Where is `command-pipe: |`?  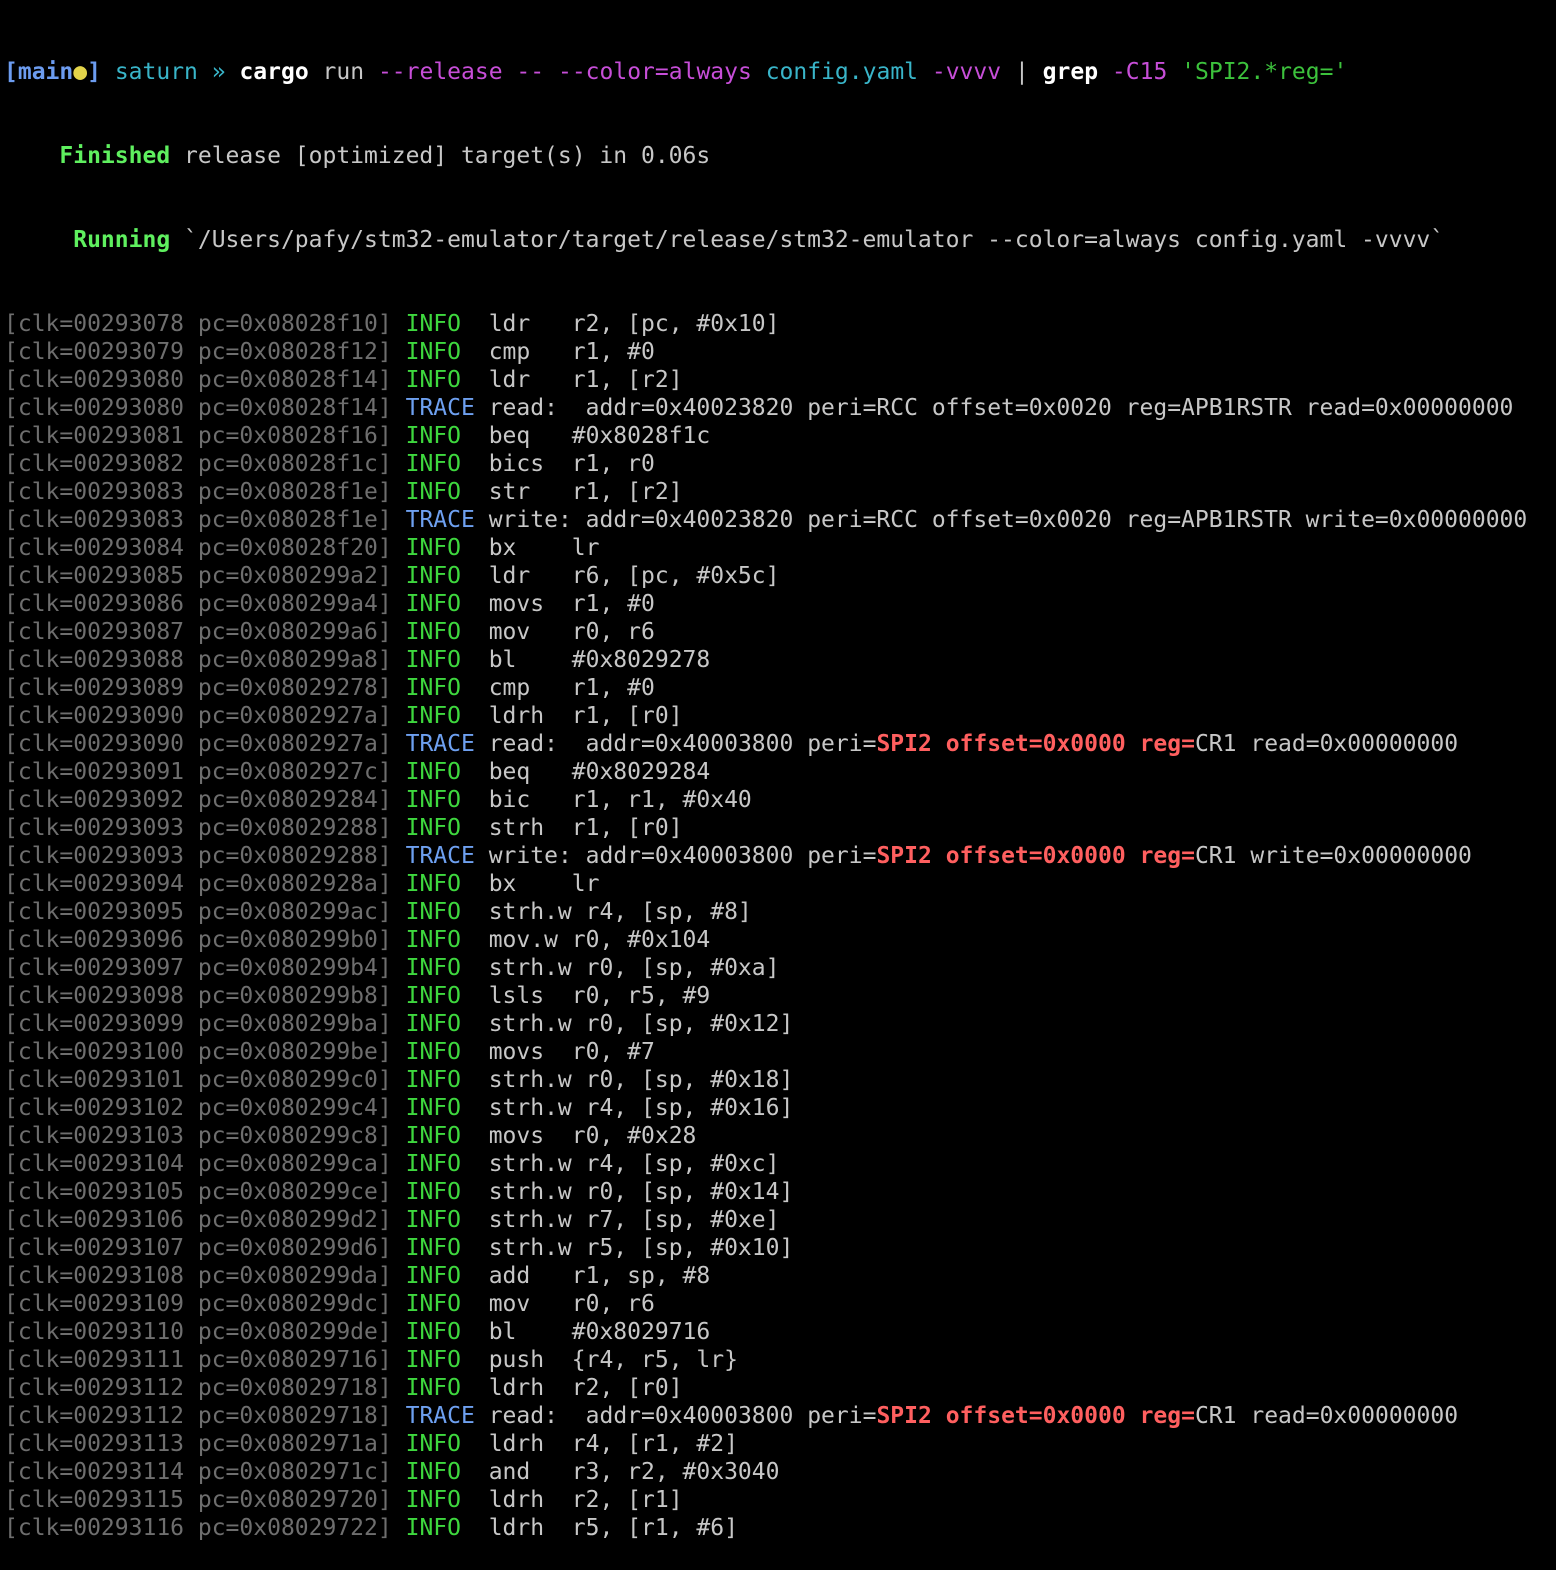 command-pipe: | is located at coordinates (1015, 72).